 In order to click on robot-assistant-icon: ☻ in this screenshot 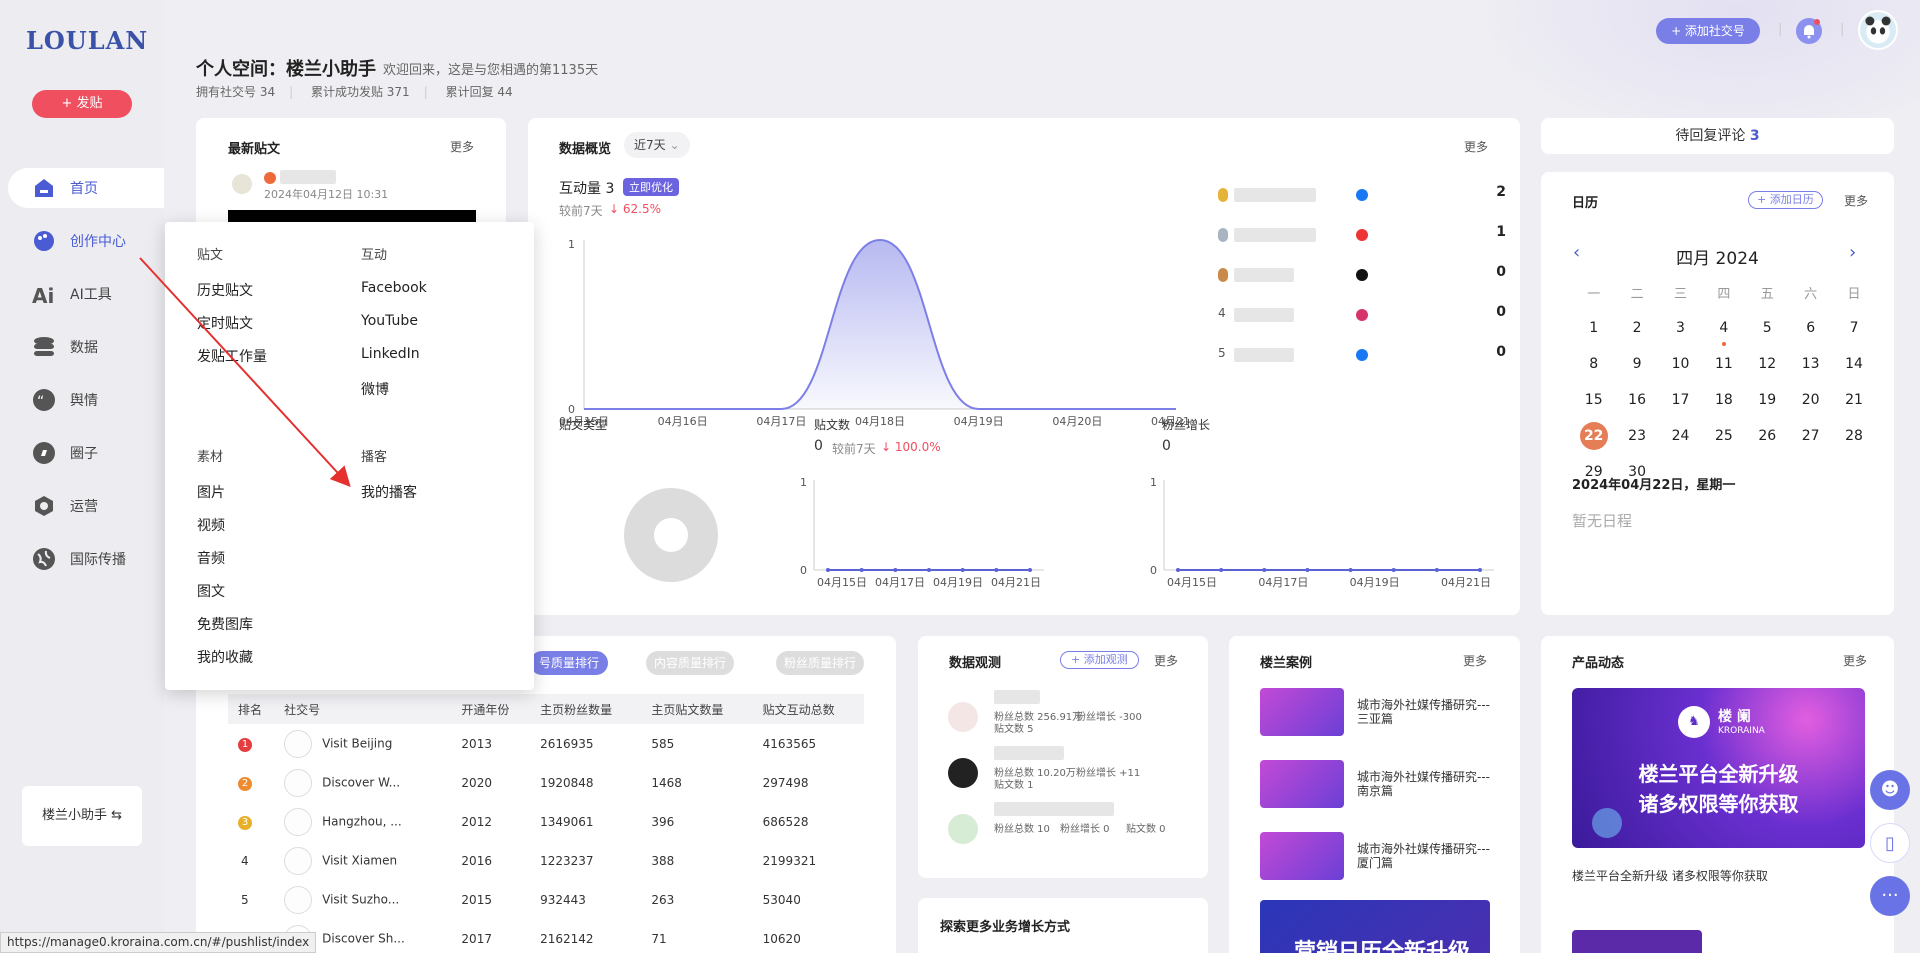, I will do `click(1890, 790)`.